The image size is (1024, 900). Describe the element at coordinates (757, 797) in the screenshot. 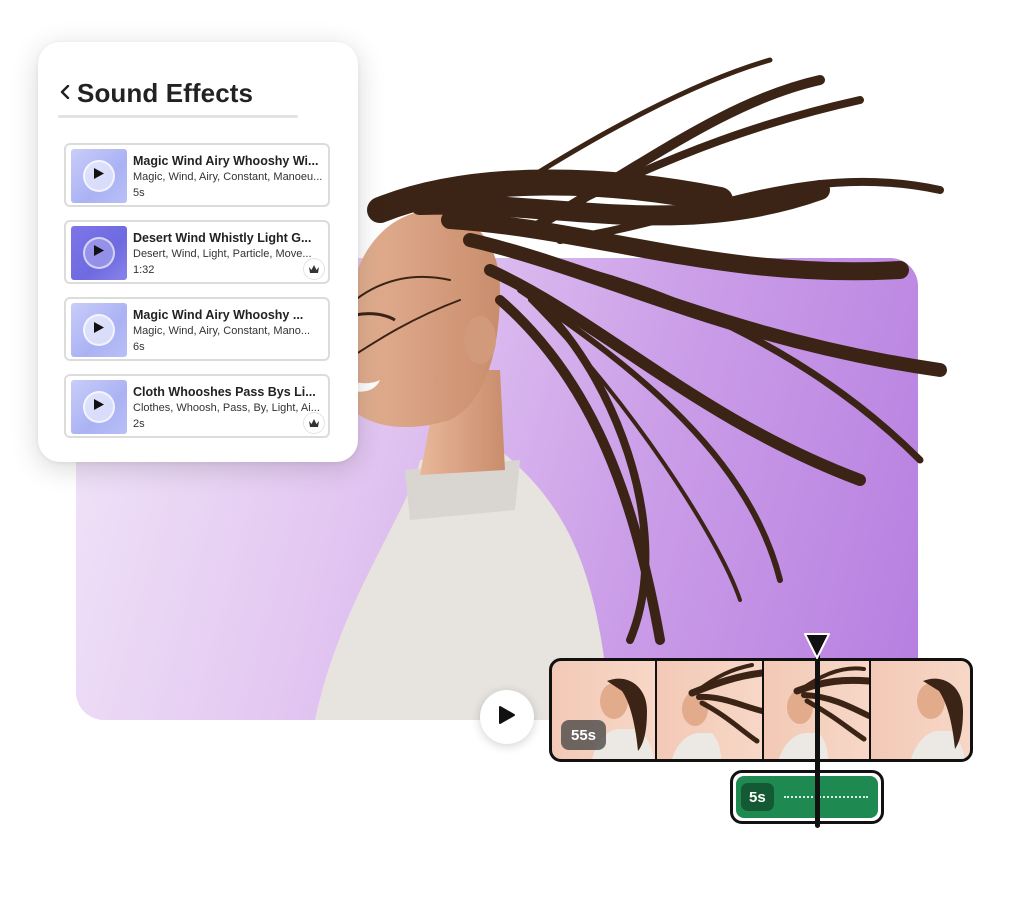

I see `audio-duration-badge: 5s` at that location.